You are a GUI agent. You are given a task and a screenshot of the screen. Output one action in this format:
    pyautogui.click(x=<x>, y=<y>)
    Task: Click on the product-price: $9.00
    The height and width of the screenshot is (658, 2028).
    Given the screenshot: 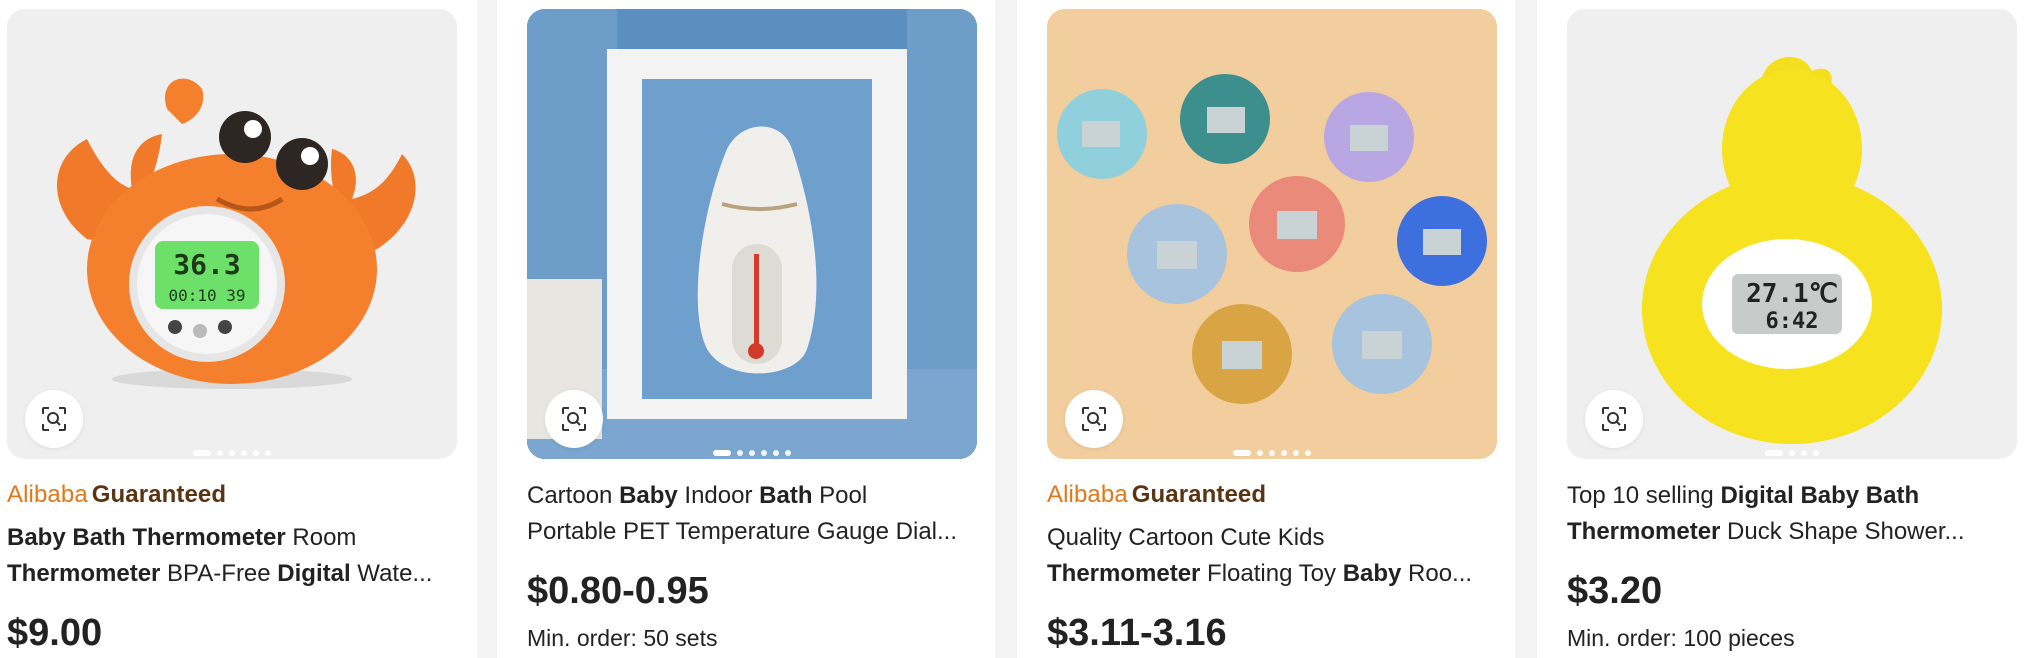 What is the action you would take?
    pyautogui.click(x=55, y=633)
    